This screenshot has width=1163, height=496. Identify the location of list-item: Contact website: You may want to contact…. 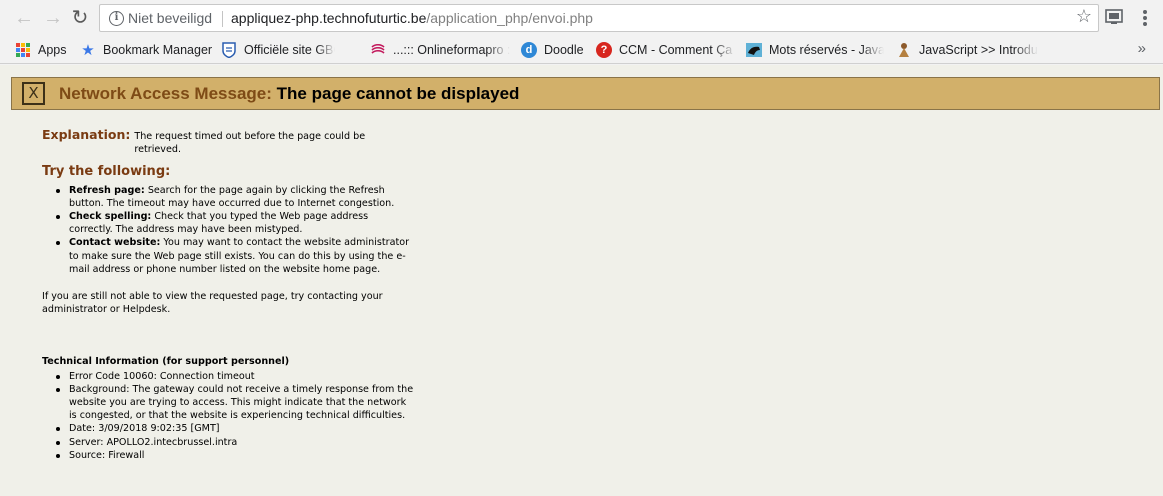
(235, 256).